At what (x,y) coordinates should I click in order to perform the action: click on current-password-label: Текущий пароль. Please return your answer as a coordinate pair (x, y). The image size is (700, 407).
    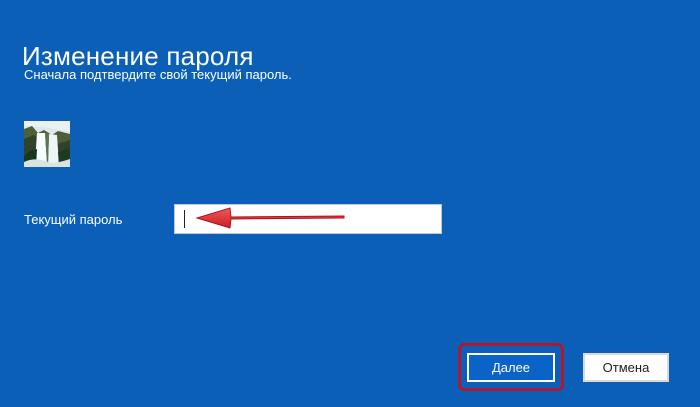
    Looking at the image, I should click on (73, 219).